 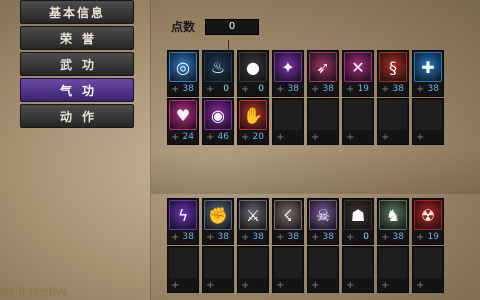 I want to click on skill-slot: ♞ +38, so click(x=393, y=221).